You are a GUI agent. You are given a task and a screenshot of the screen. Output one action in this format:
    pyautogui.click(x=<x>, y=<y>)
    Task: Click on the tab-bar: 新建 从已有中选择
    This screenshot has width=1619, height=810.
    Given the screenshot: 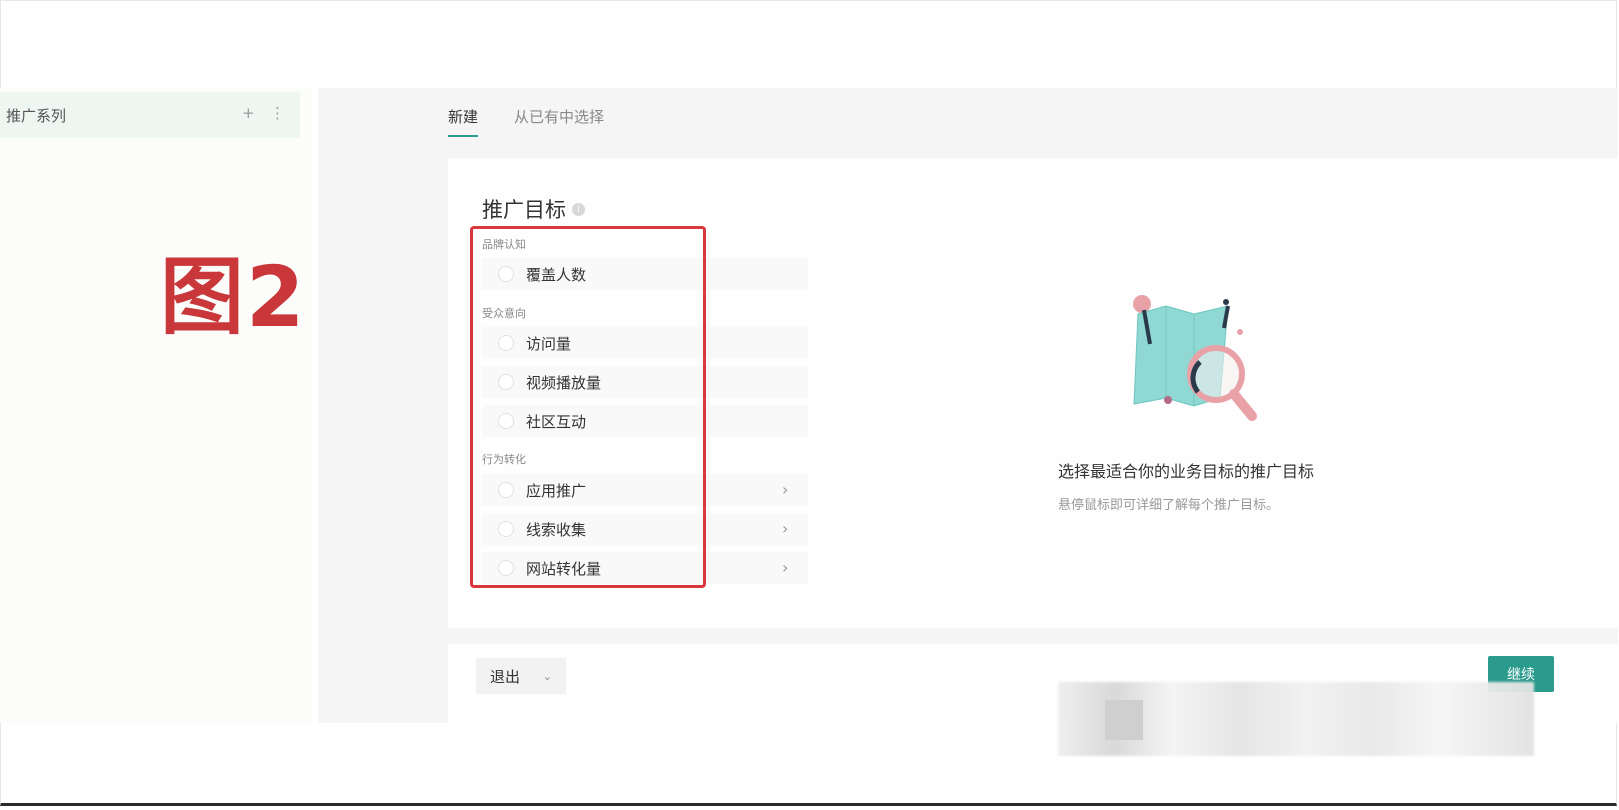 What is the action you would take?
    pyautogui.click(x=526, y=121)
    